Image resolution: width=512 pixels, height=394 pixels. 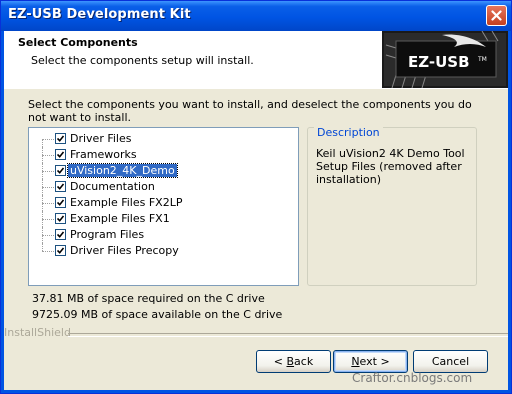 What do you see at coordinates (304, 361) in the screenshot?
I see `back-label: ack` at bounding box center [304, 361].